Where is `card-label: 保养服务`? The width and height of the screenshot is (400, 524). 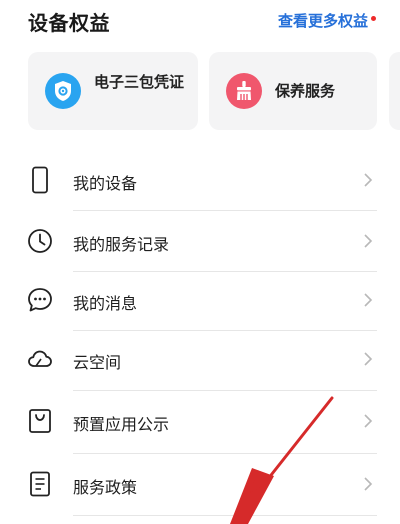
card-label: 保养服务 is located at coordinates (305, 91).